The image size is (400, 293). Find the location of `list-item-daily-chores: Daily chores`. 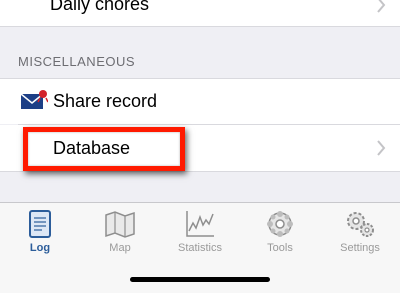

list-item-daily-chores: Daily chores is located at coordinates (200, 13).